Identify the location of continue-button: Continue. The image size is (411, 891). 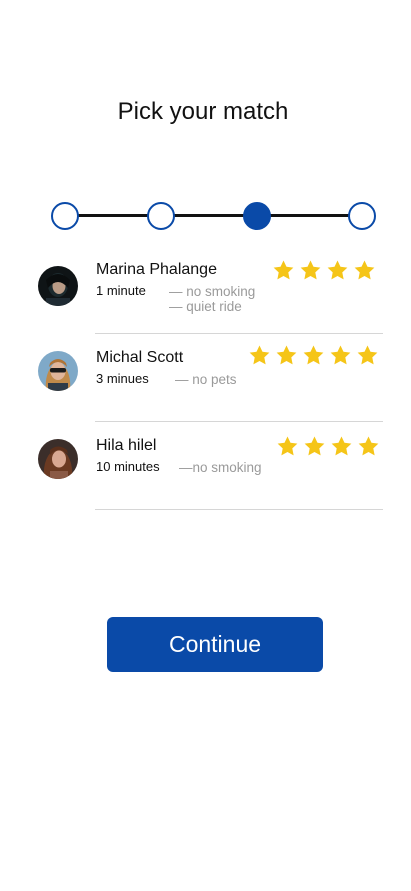
(215, 644).